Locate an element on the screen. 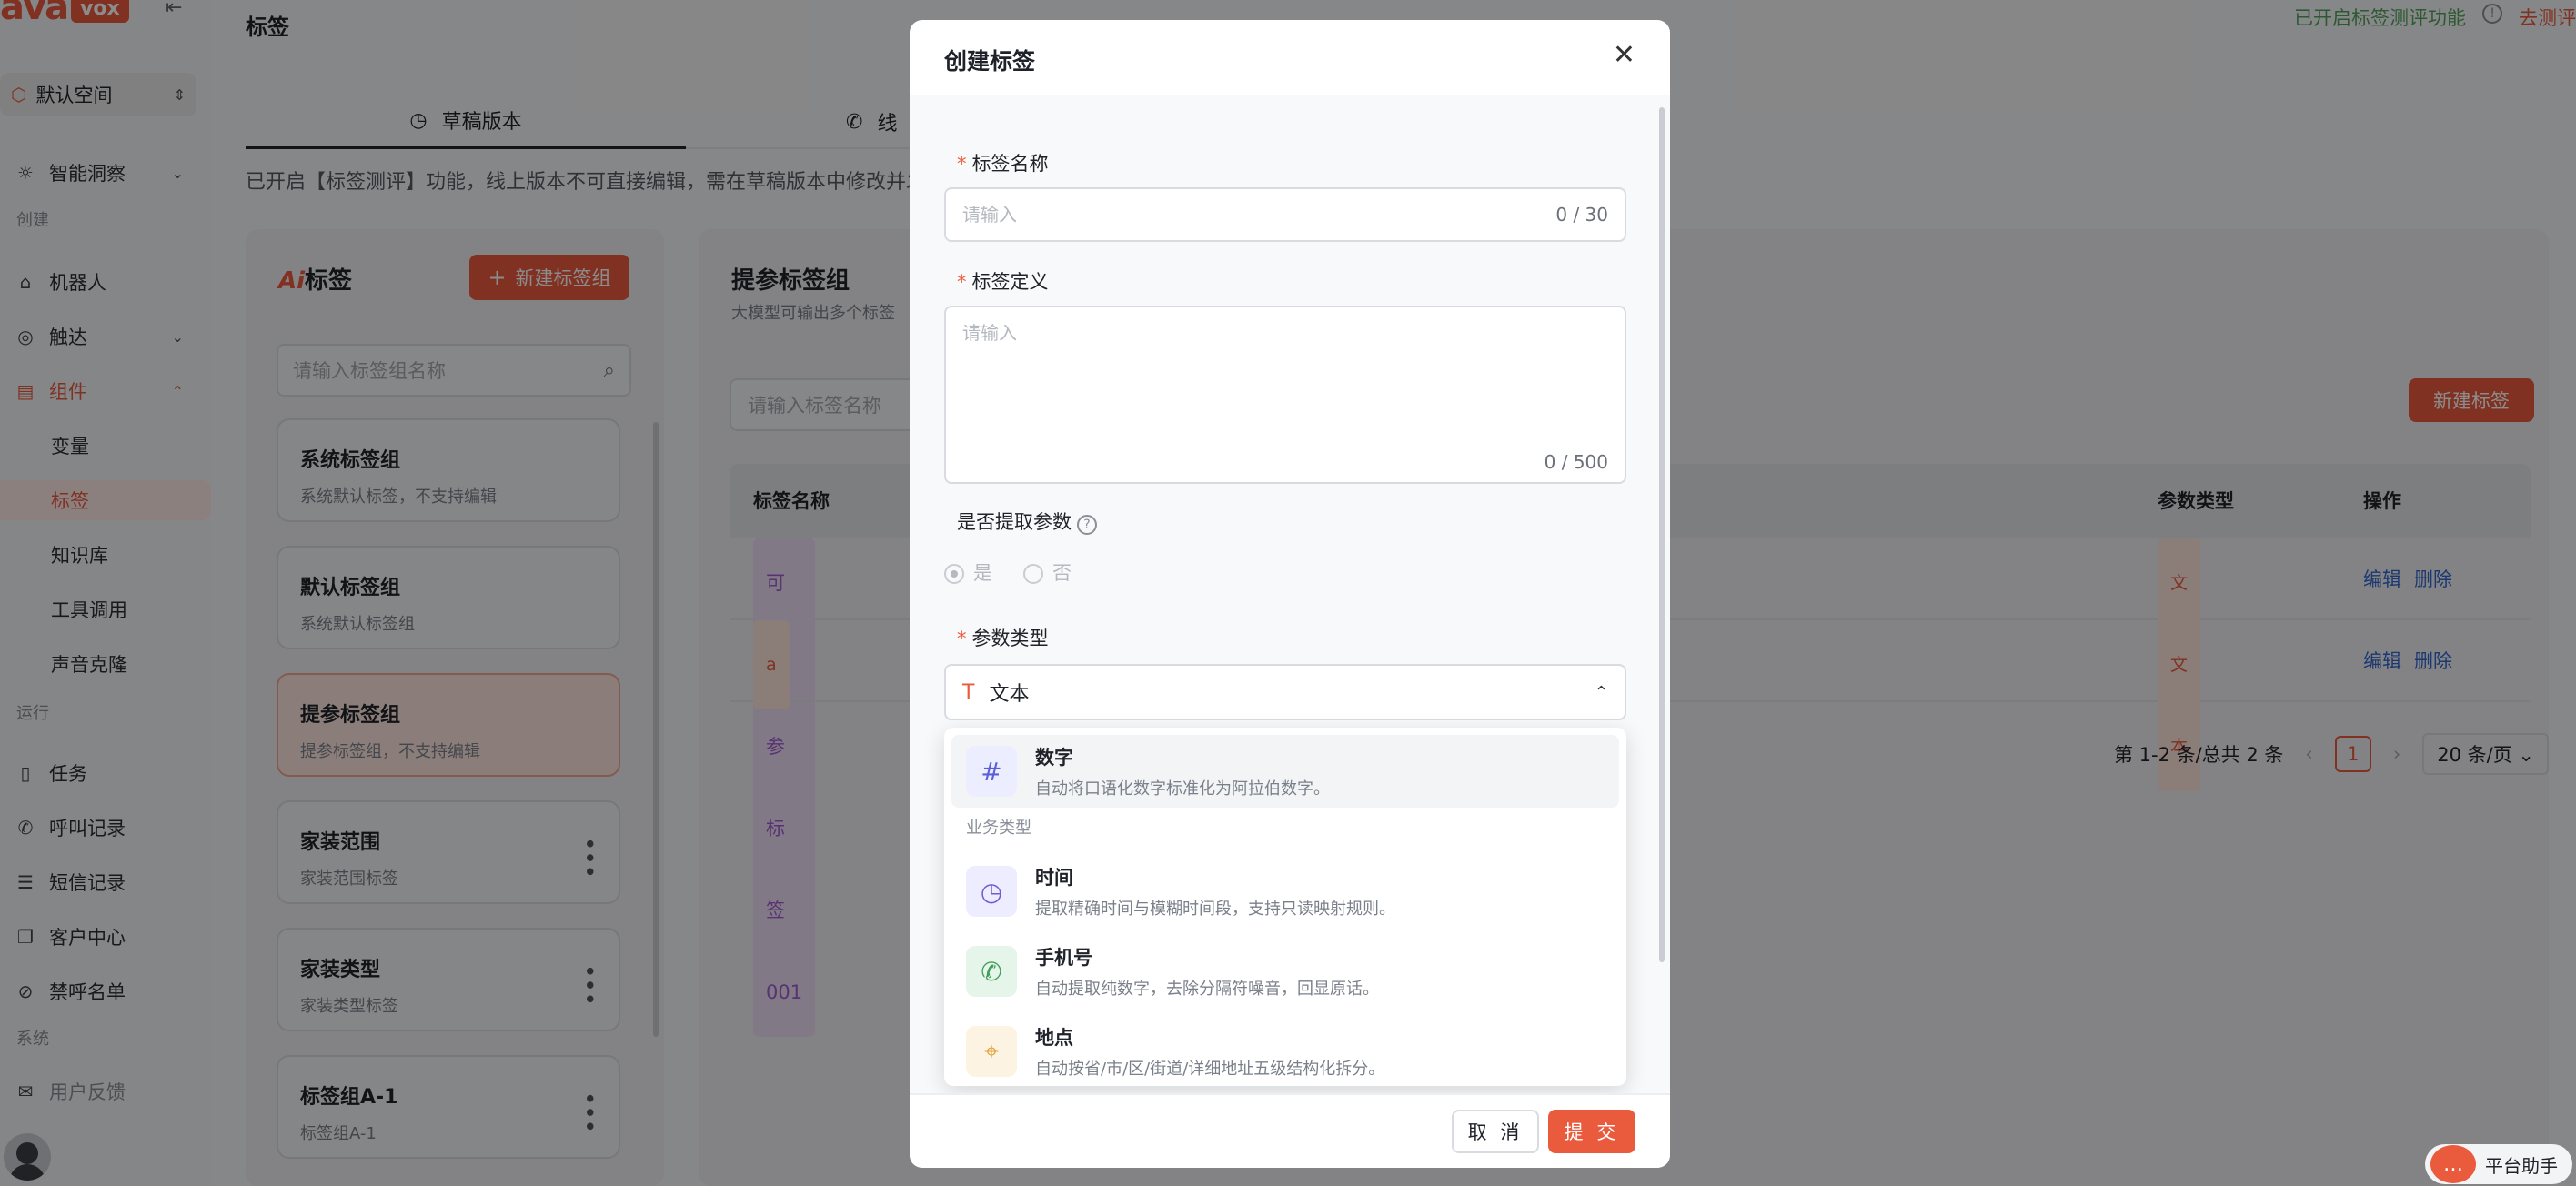  option-title: 时间 is located at coordinates (1054, 878).